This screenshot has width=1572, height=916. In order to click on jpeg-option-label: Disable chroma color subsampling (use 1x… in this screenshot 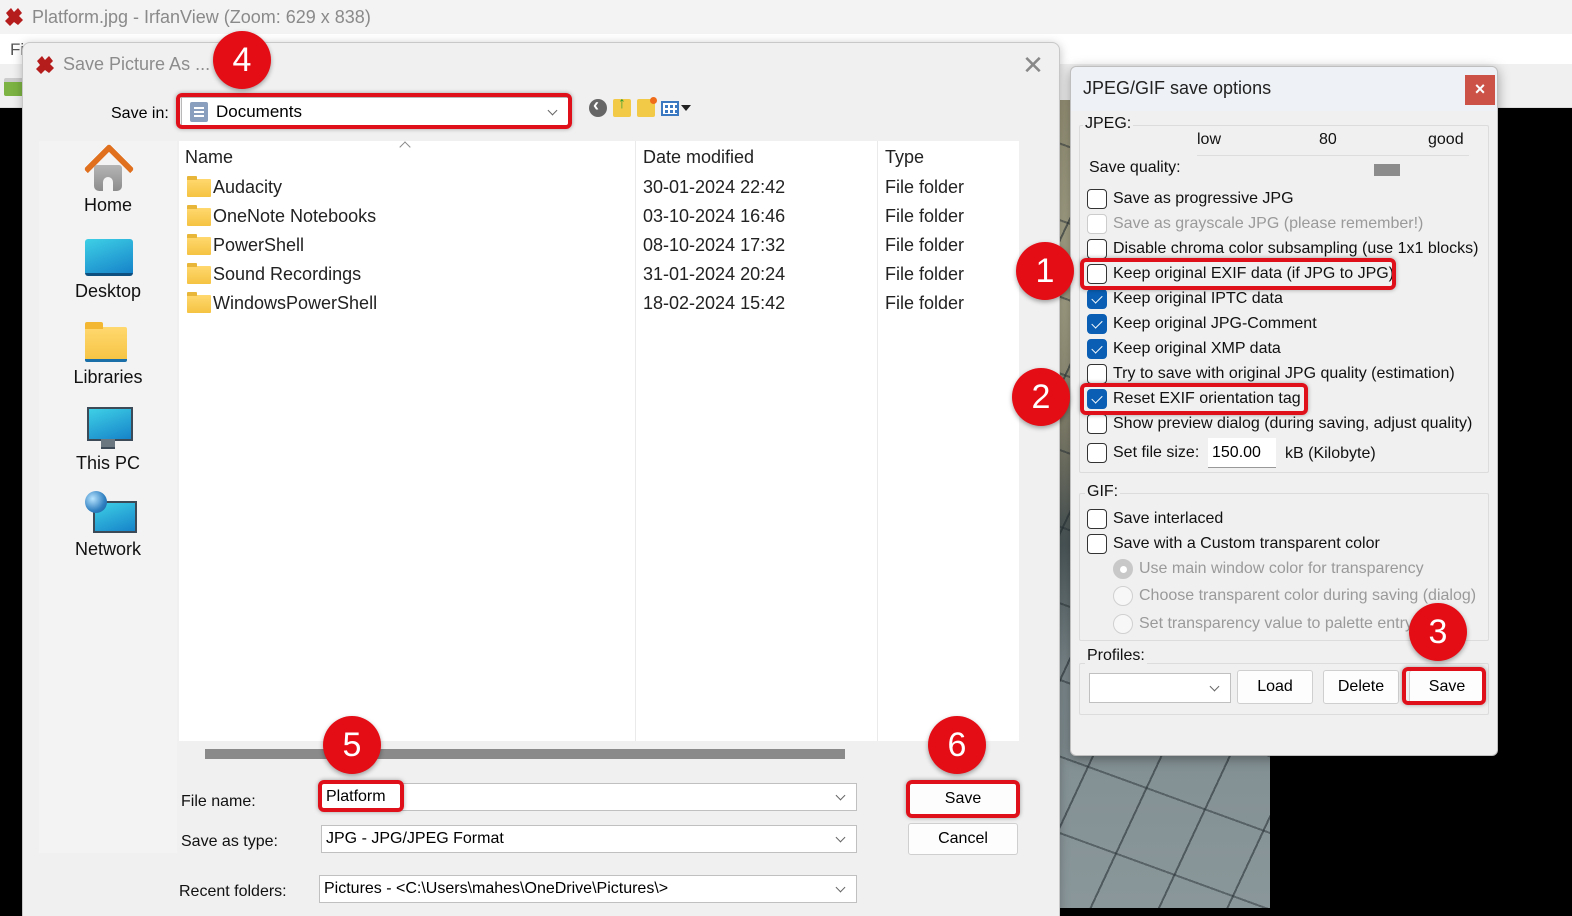, I will do `click(1296, 248)`.